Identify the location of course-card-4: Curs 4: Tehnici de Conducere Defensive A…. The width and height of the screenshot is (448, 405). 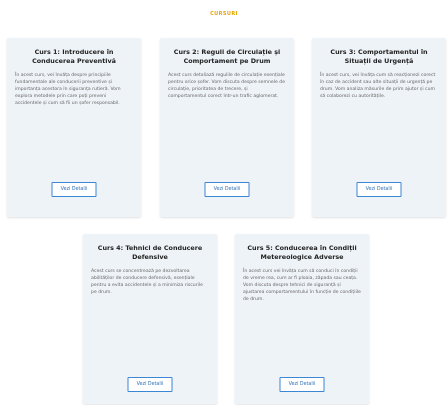
(150, 319).